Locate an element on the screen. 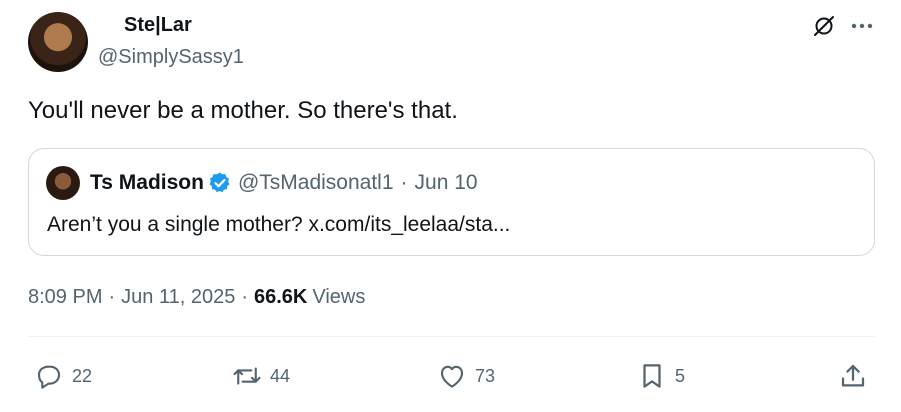 This screenshot has height=412, width=901. reply-icon is located at coordinates (49, 377).